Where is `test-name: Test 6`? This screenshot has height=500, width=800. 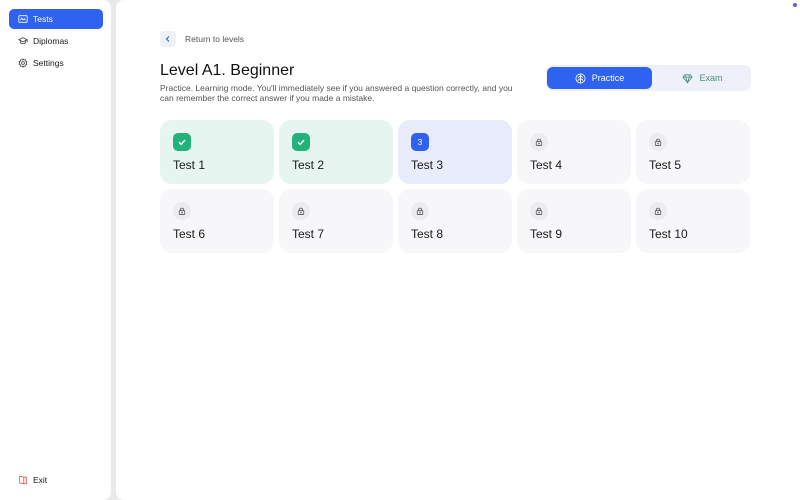 test-name: Test 6 is located at coordinates (189, 234).